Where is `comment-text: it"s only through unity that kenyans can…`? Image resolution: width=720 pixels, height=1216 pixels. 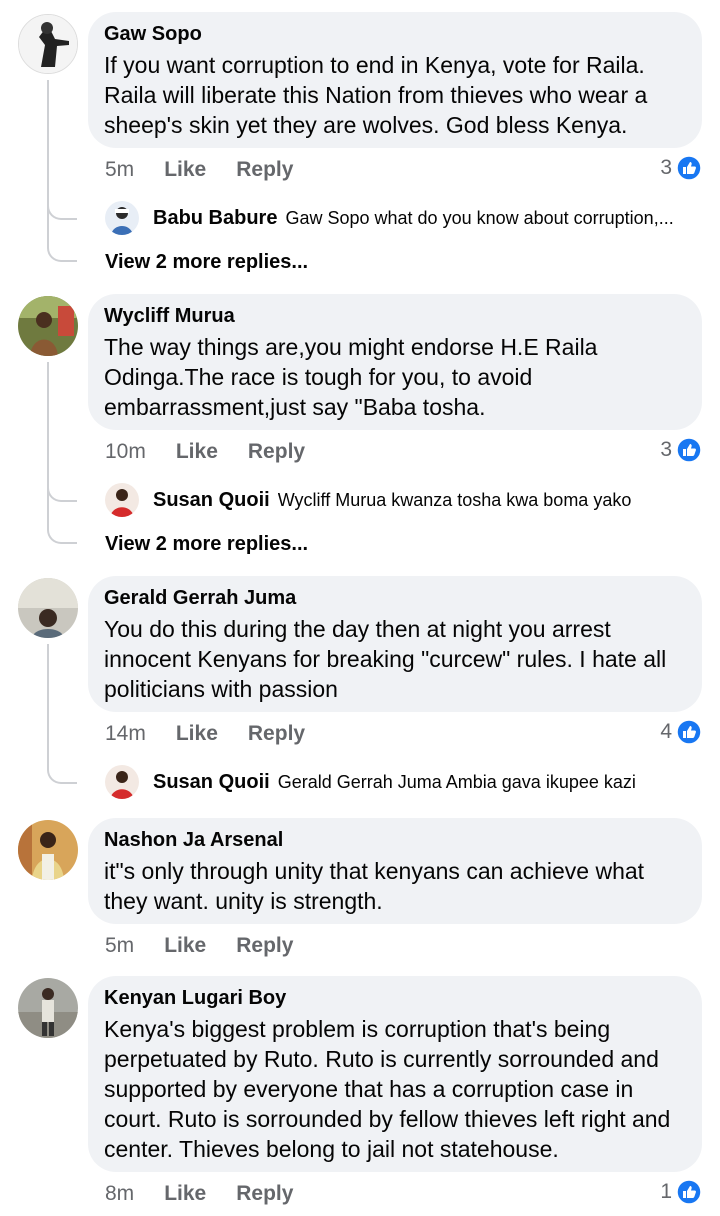 comment-text: it"s only through unity that kenyans can… is located at coordinates (374, 886).